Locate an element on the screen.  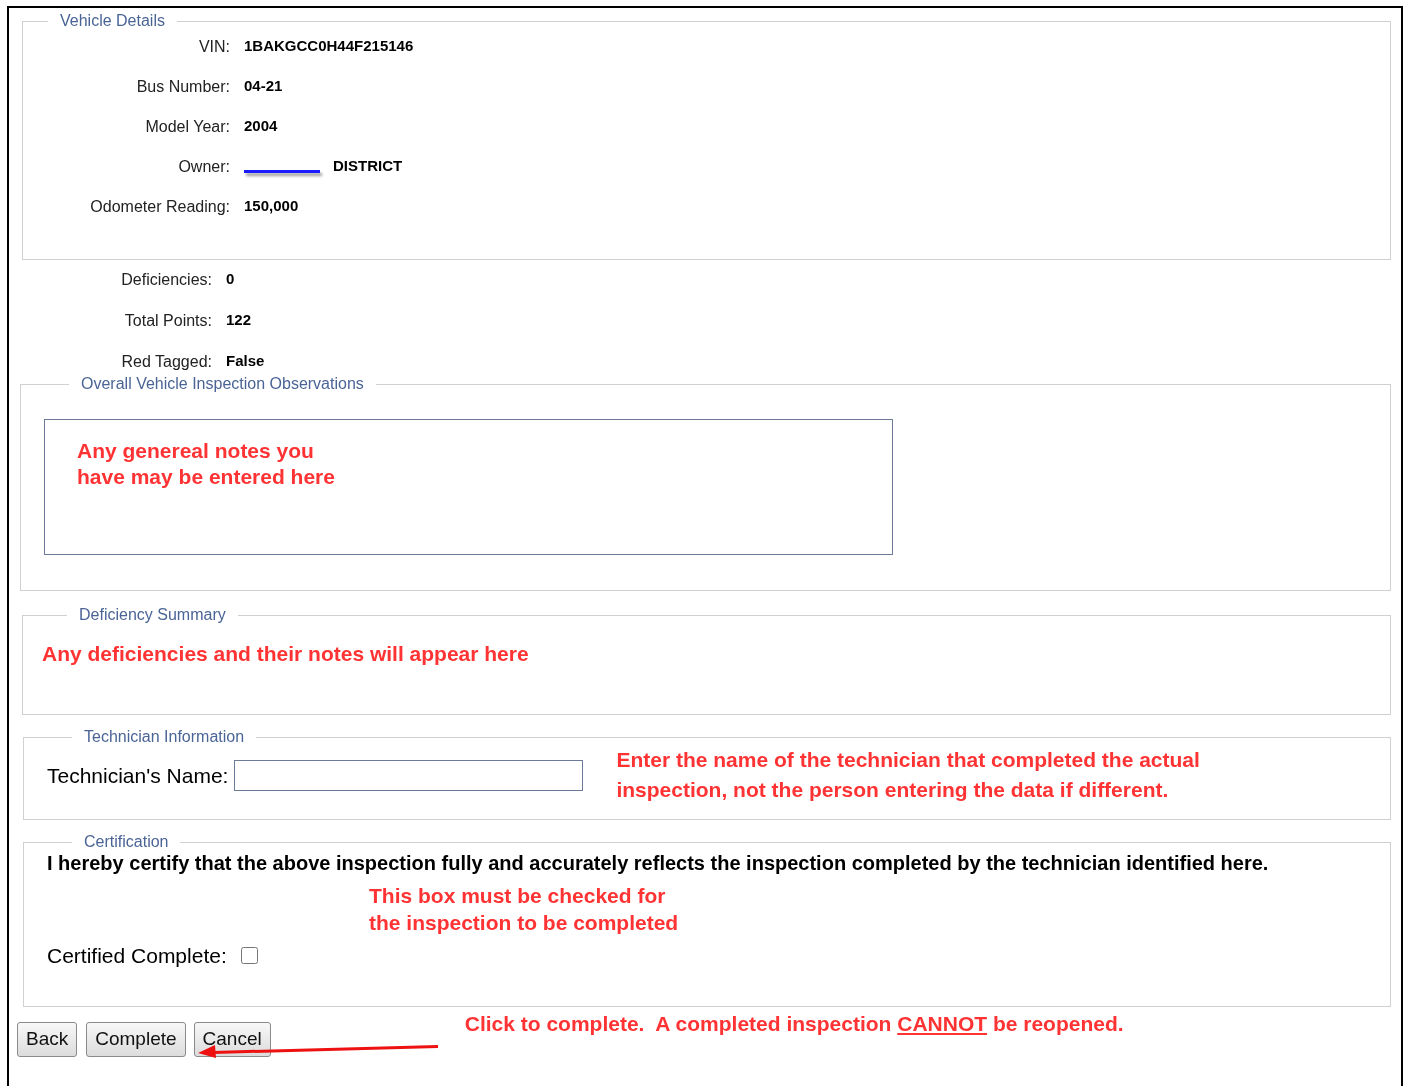
field-value: 04-21 is located at coordinates (263, 86).